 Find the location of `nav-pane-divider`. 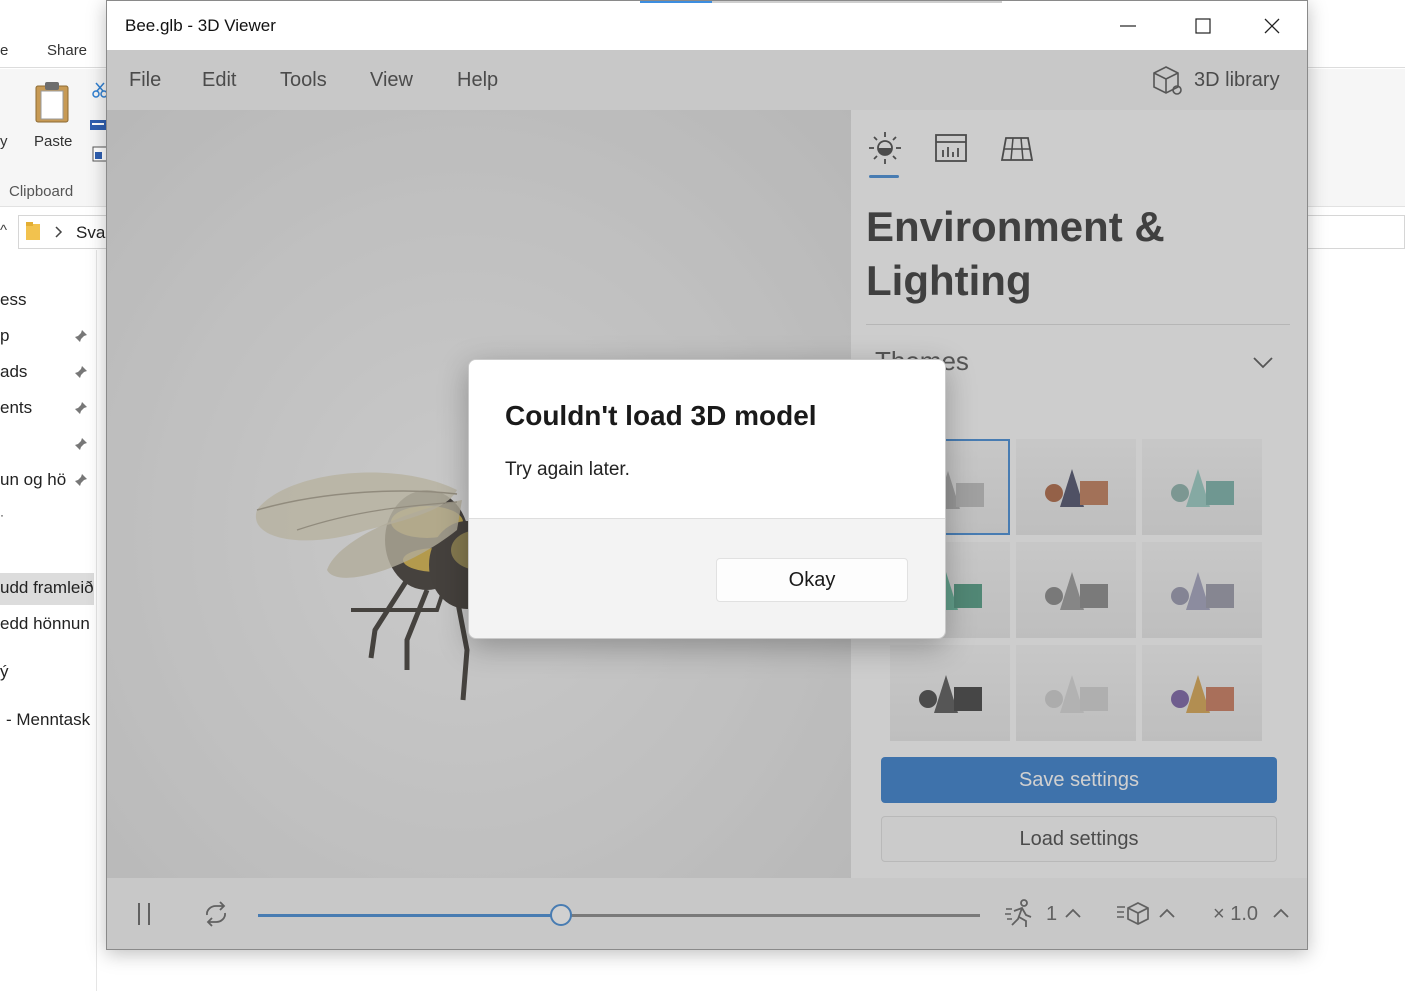

nav-pane-divider is located at coordinates (96, 620).